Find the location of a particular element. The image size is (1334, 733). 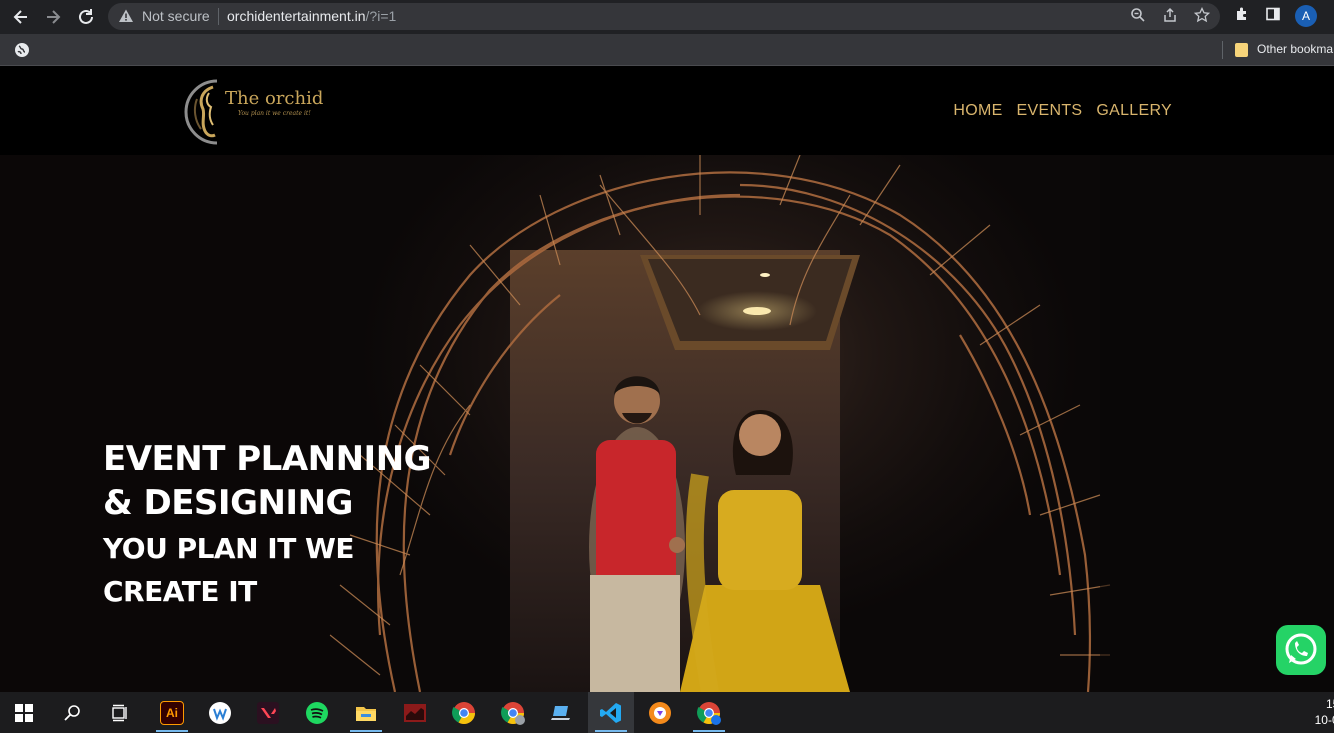

reload-icon is located at coordinates (86, 17).